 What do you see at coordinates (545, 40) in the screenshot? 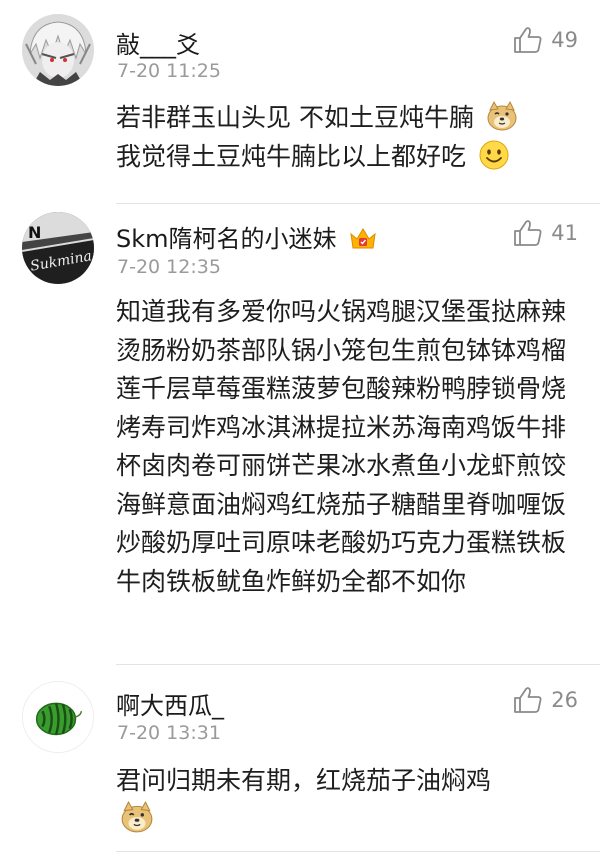
I see `like-button: 49` at bounding box center [545, 40].